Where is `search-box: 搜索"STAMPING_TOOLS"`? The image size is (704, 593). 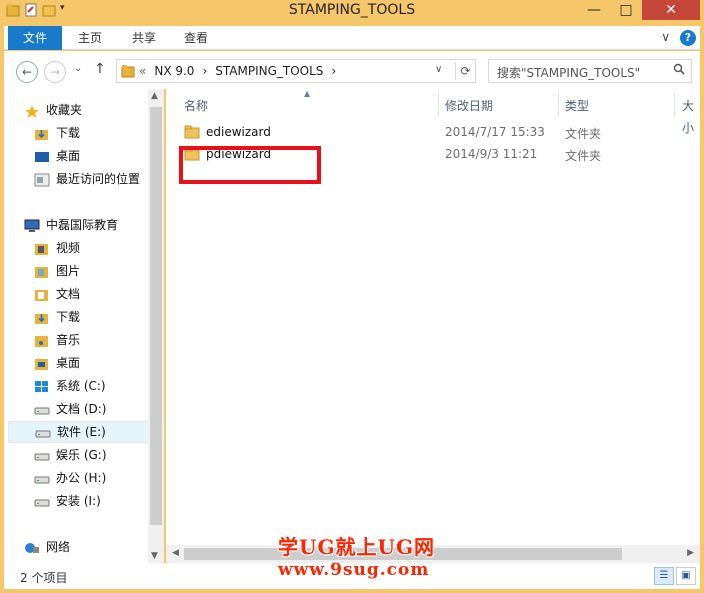 search-box: 搜索"STAMPING_TOOLS" is located at coordinates (590, 71).